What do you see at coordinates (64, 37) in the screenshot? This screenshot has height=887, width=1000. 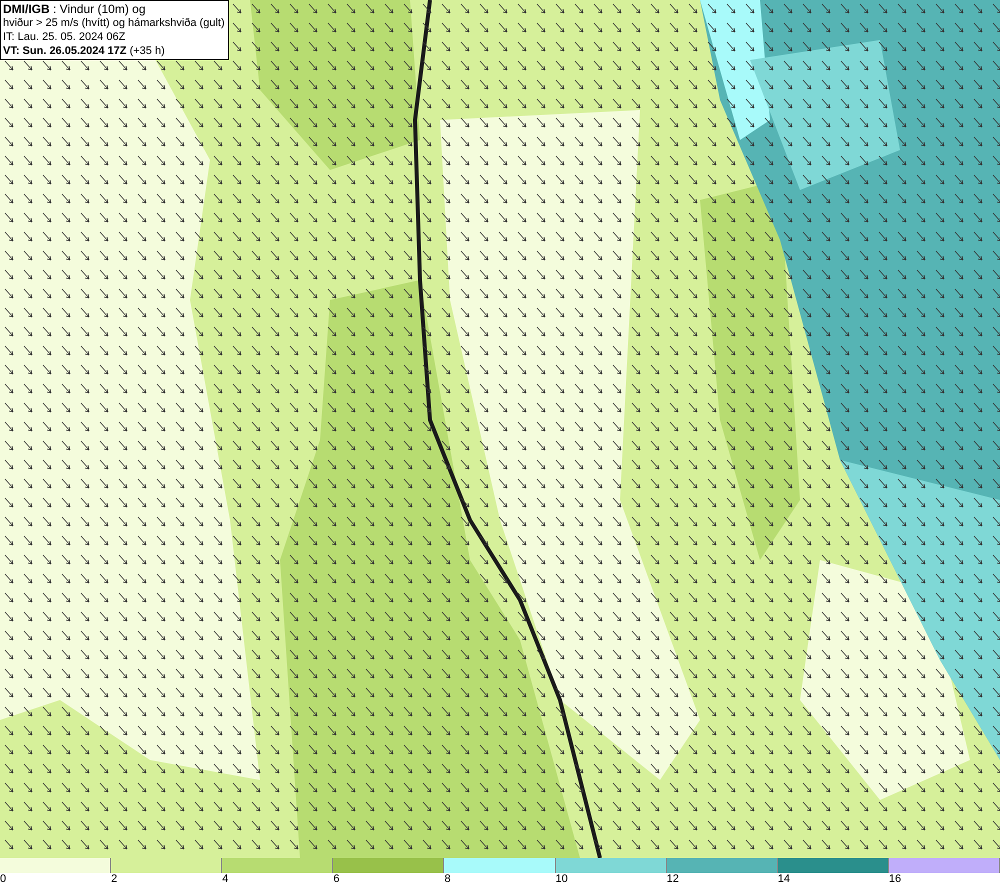 I see `header-text: IT: Lau. 25. 05. 2024 06Z` at bounding box center [64, 37].